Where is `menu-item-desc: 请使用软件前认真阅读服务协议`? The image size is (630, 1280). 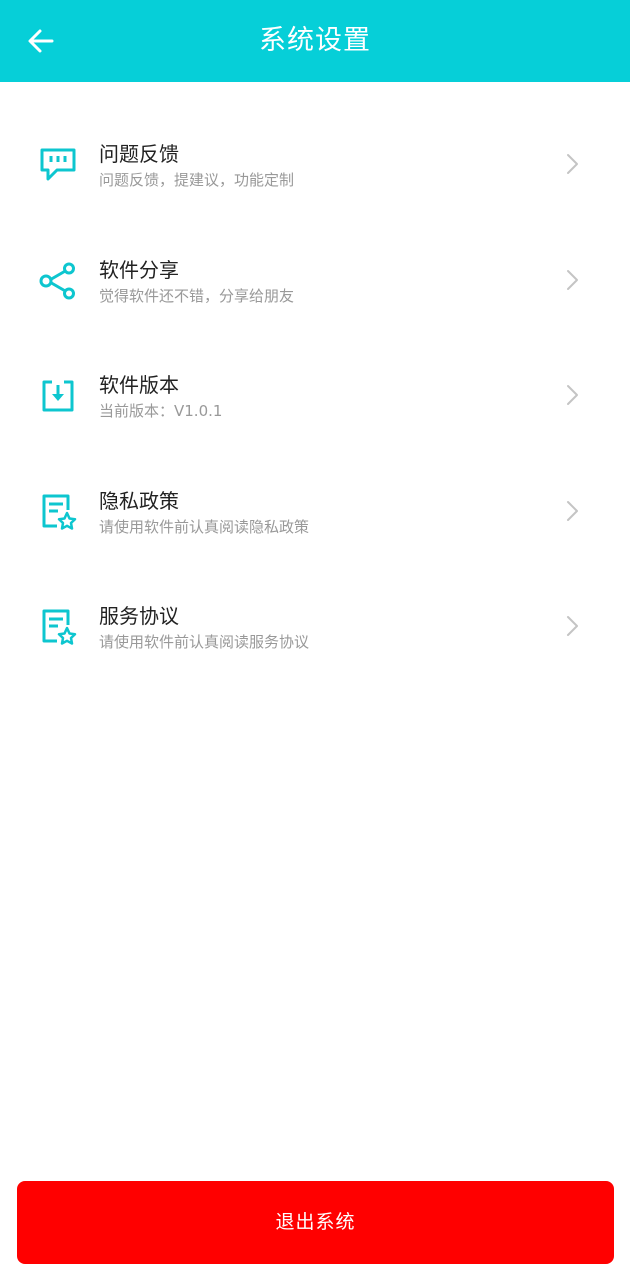 menu-item-desc: 请使用软件前认真阅读服务协议 is located at coordinates (204, 642).